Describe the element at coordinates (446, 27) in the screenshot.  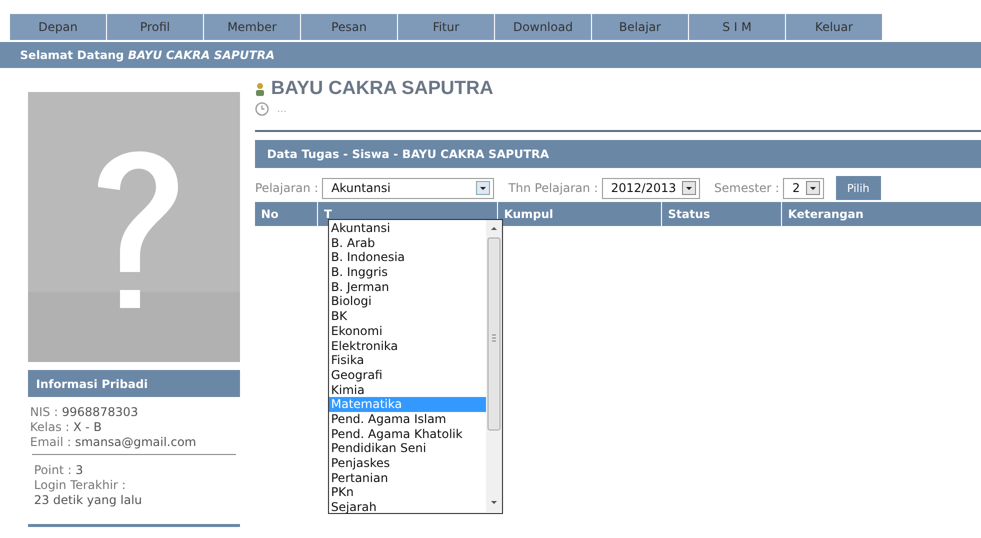
I see `nav-tab: Fitur` at that location.